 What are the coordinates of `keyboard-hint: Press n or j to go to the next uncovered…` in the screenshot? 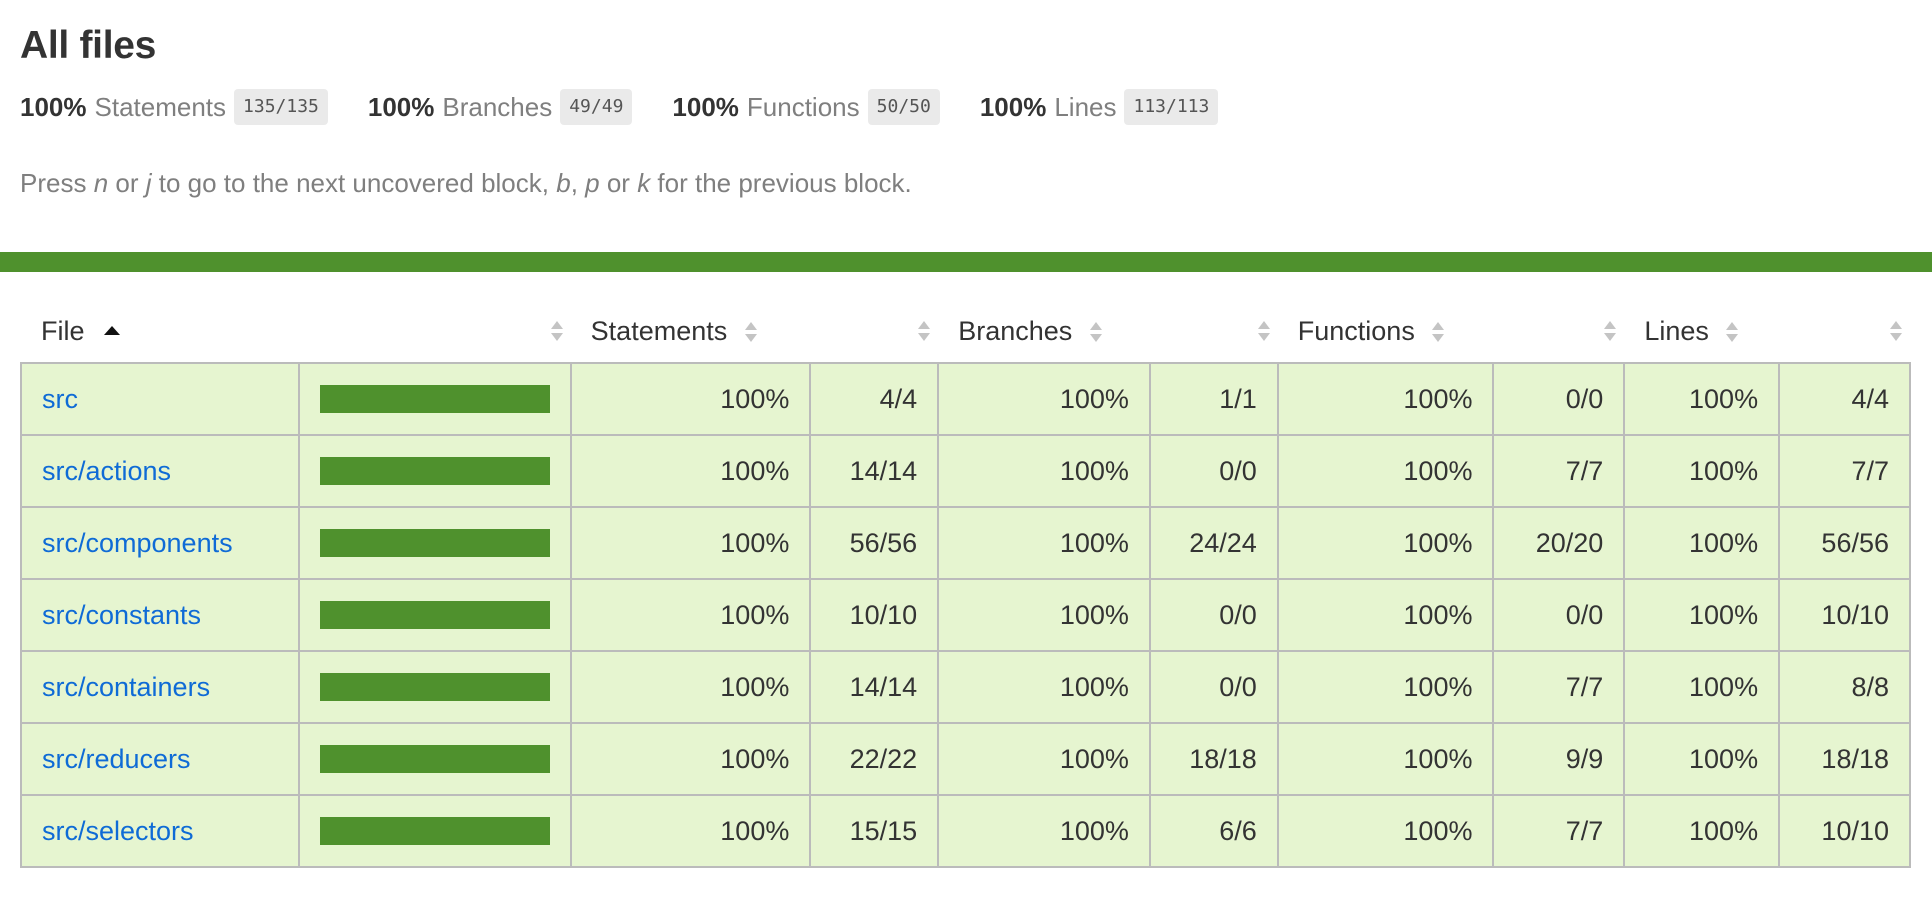 It's located at (966, 183).